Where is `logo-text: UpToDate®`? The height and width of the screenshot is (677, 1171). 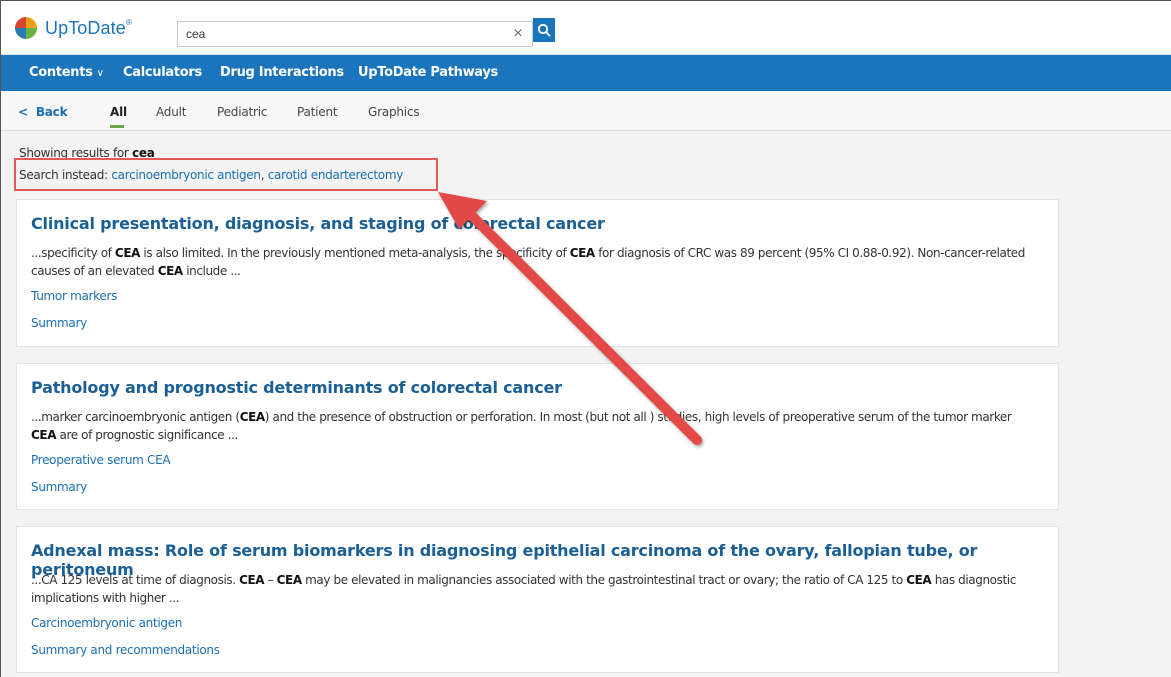 logo-text: UpToDate® is located at coordinates (88, 27).